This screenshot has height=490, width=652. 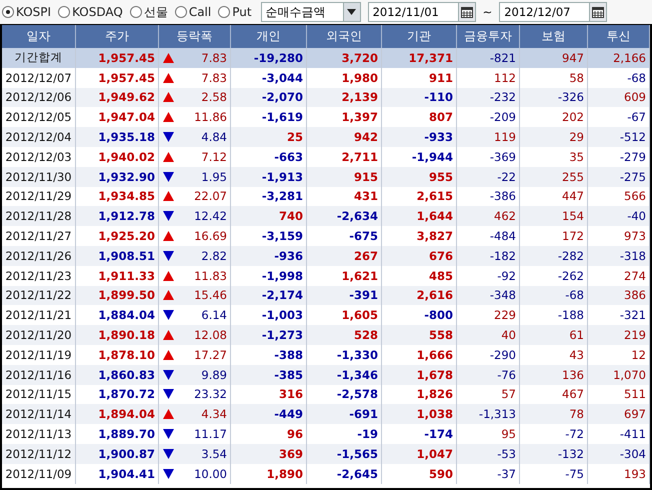 I want to click on change-value: 15.46, so click(x=210, y=295).